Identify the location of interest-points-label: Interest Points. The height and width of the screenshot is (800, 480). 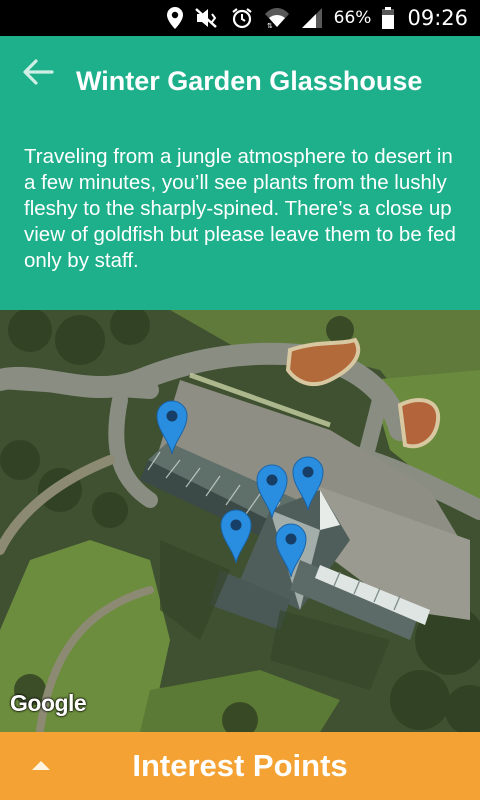
(240, 765).